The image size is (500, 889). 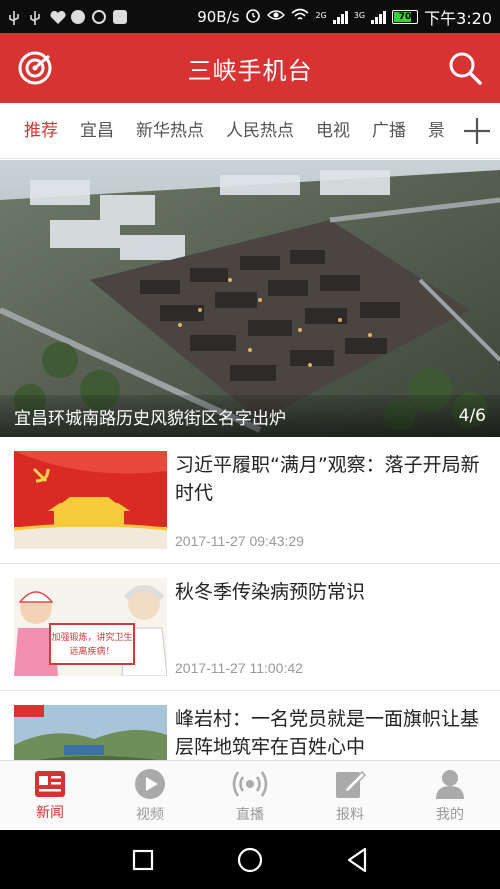 I want to click on notification-icons, so click(x=67, y=17).